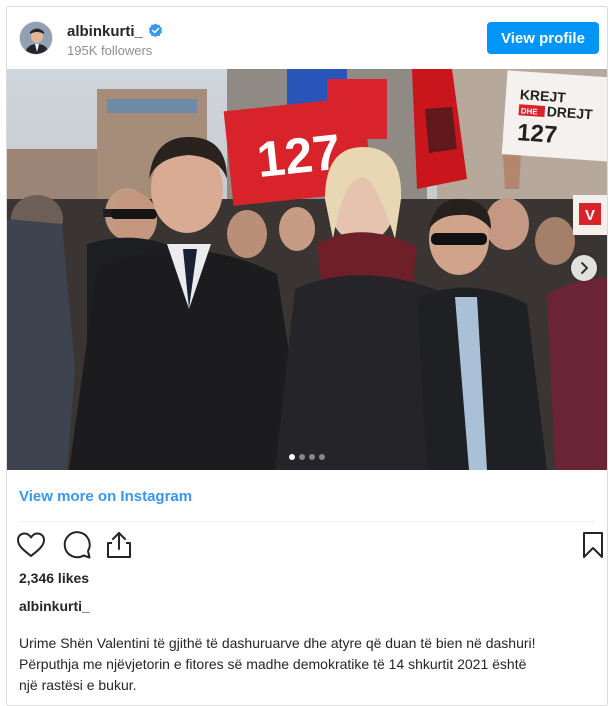 The image size is (614, 706). I want to click on carousel-indicator, so click(309, 453).